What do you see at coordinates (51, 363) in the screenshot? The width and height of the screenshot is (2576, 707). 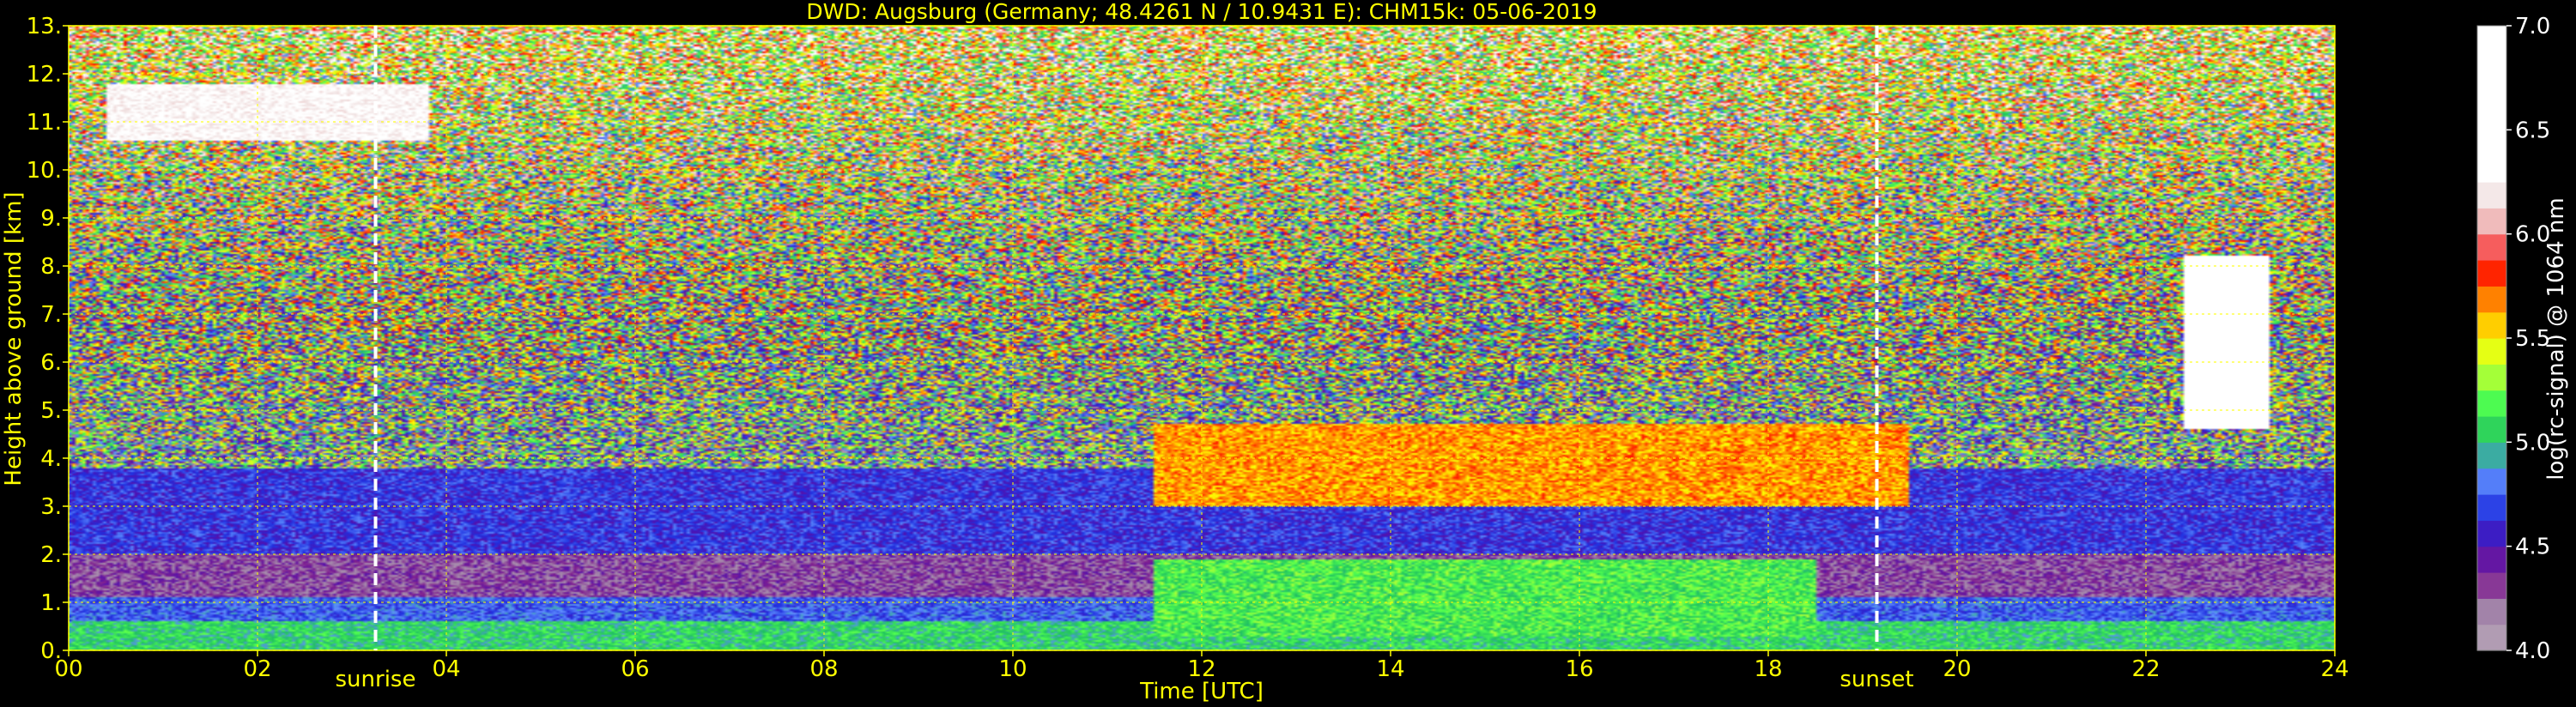 I see `y-tick-label: 6.` at bounding box center [51, 363].